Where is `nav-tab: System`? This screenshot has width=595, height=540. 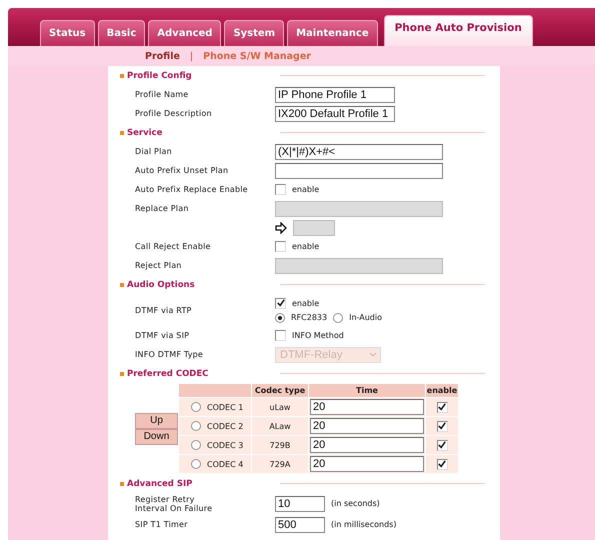
nav-tab: System is located at coordinates (254, 33).